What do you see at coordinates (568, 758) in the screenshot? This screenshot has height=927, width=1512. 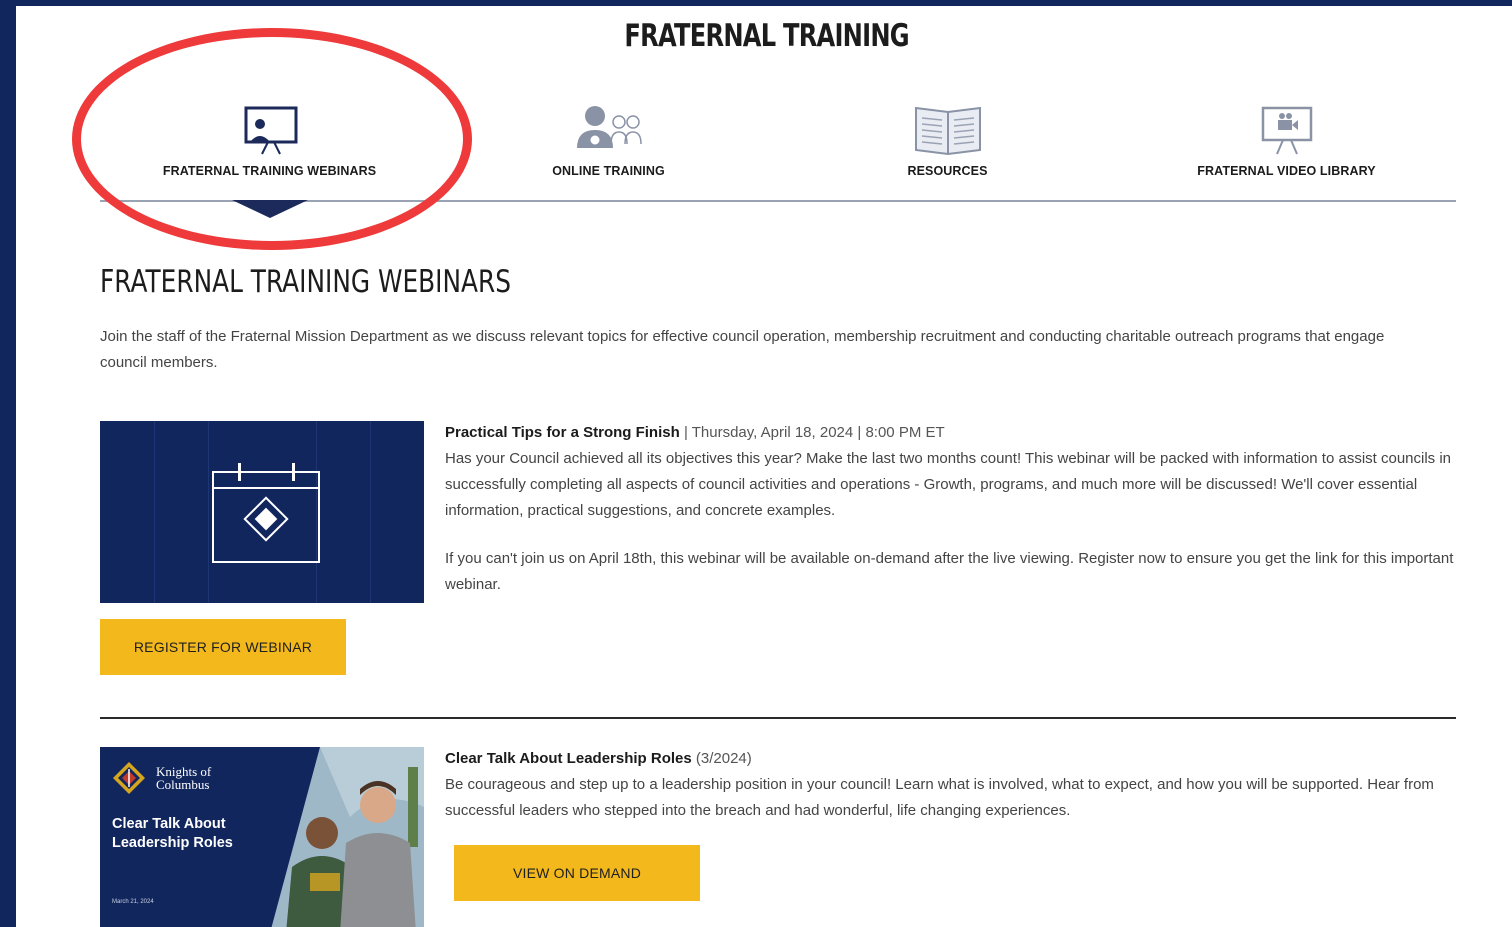 I see `webinar-title: Clear Talk About Leadership Roles` at bounding box center [568, 758].